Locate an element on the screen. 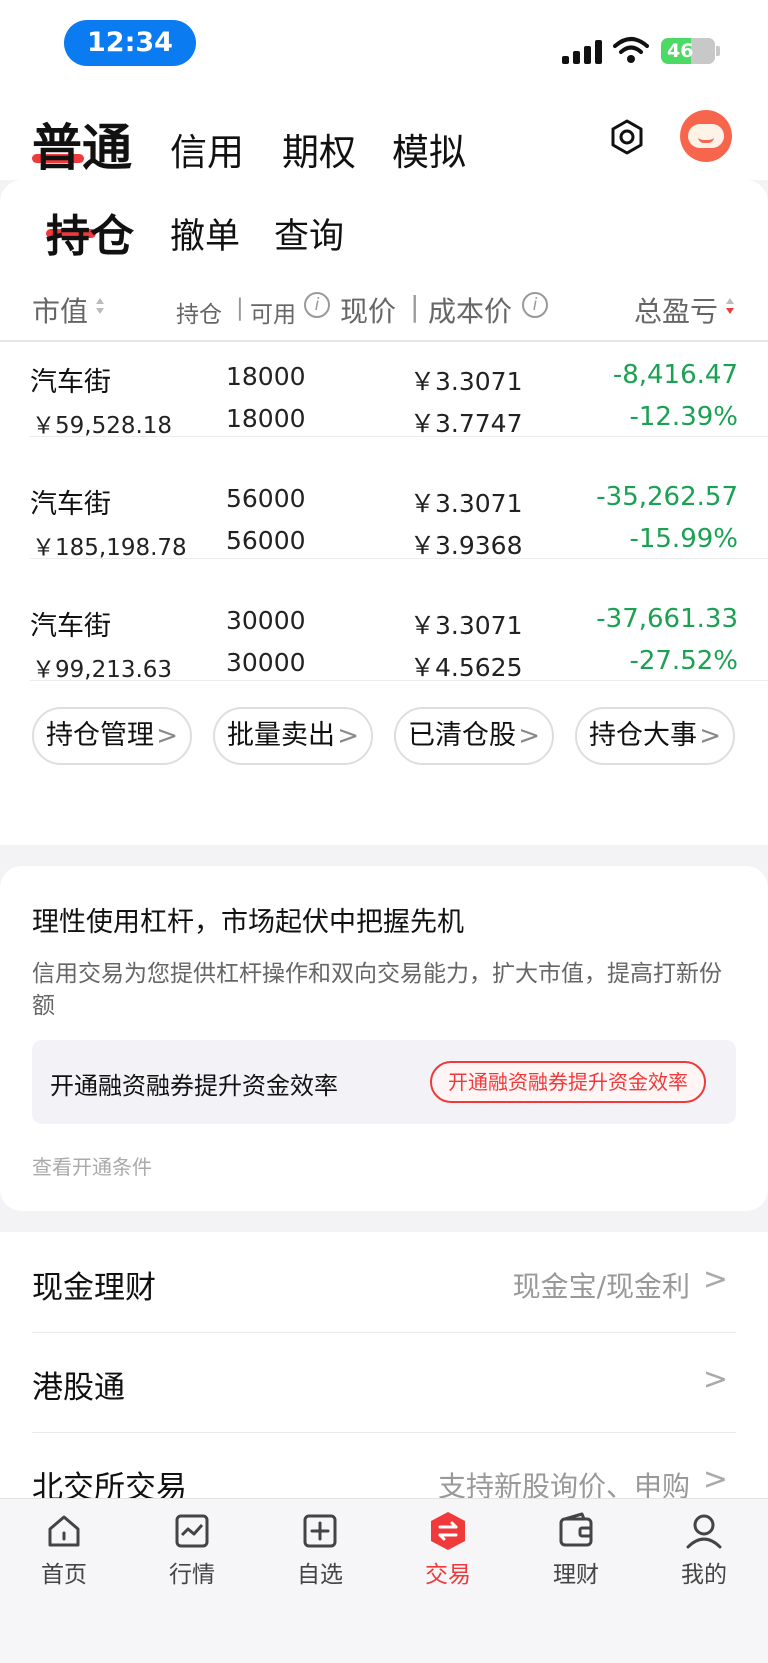 The height and width of the screenshot is (1663, 768). tab-options: 期权 is located at coordinates (319, 149).